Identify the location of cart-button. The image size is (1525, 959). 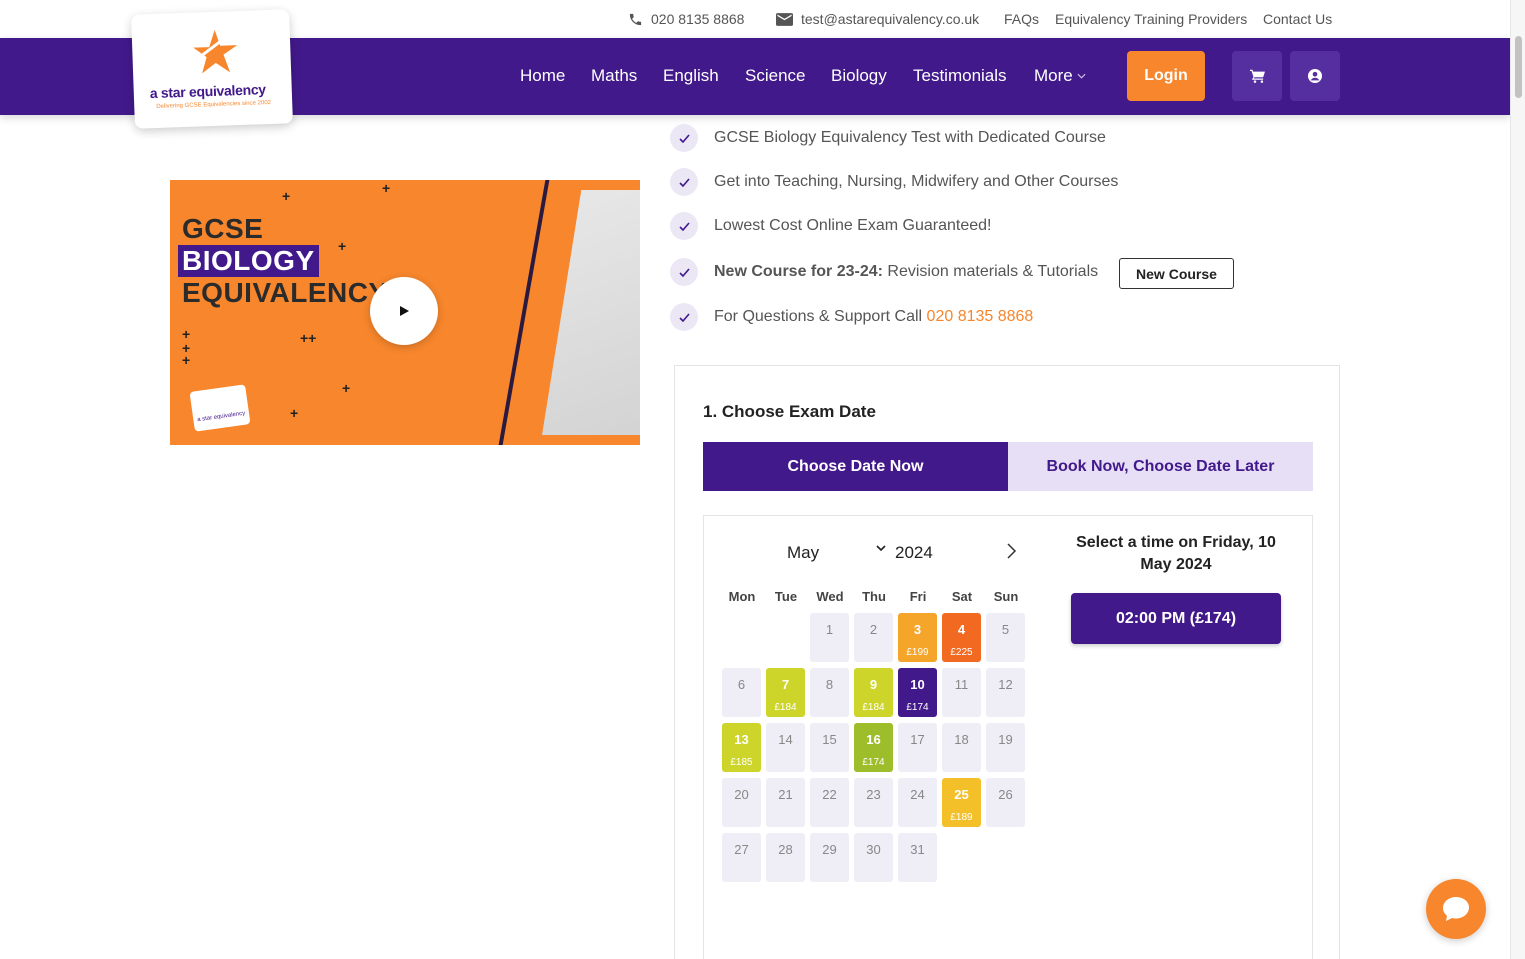
(1257, 76).